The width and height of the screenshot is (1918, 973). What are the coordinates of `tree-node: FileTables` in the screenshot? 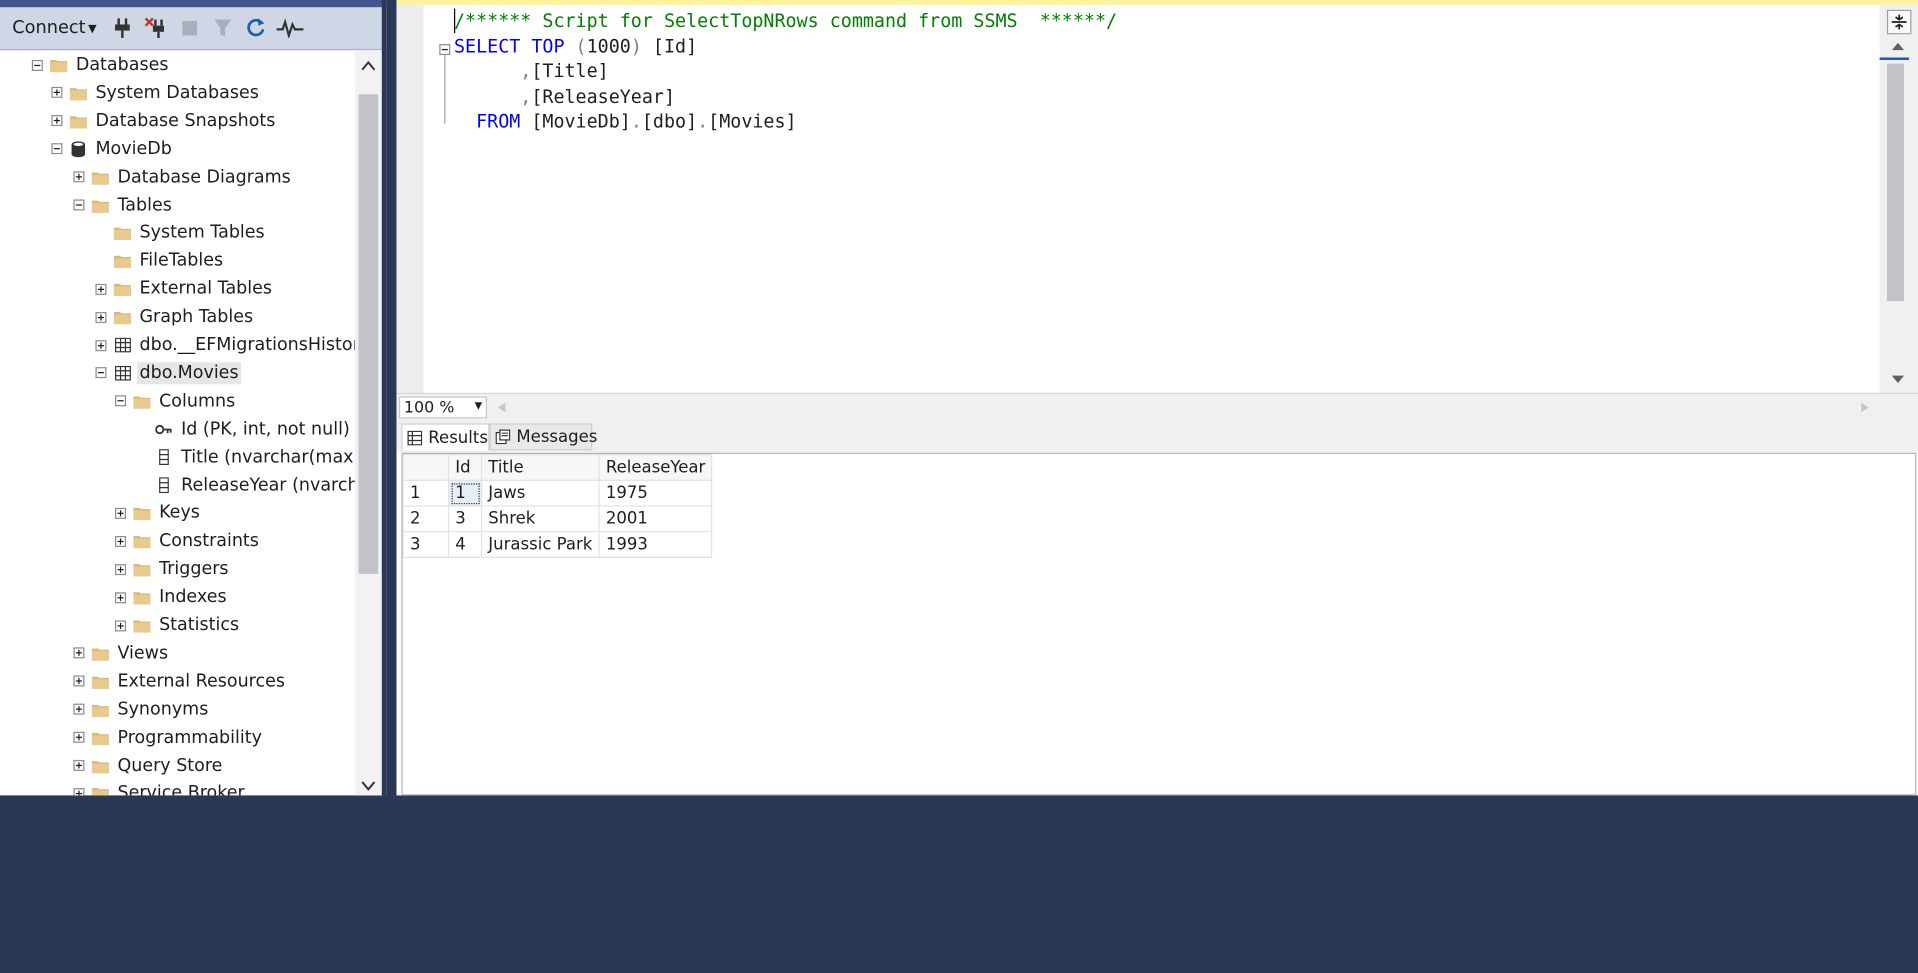 It's located at (160, 261).